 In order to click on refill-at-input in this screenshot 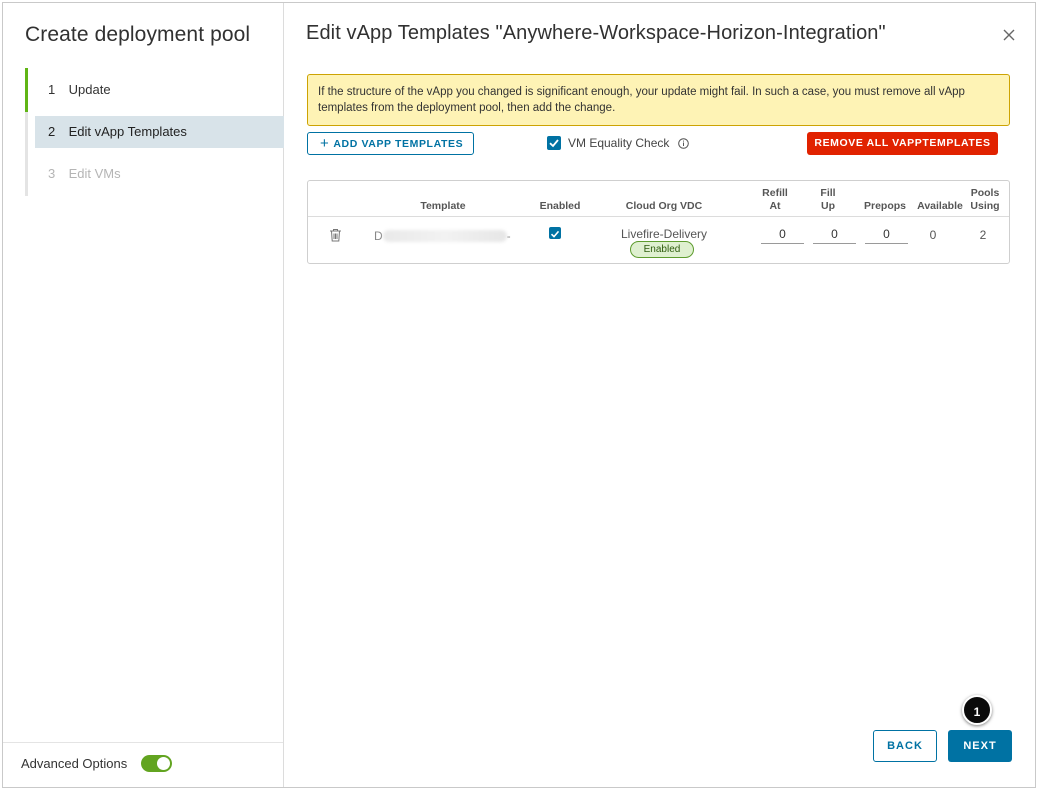, I will do `click(782, 234)`.